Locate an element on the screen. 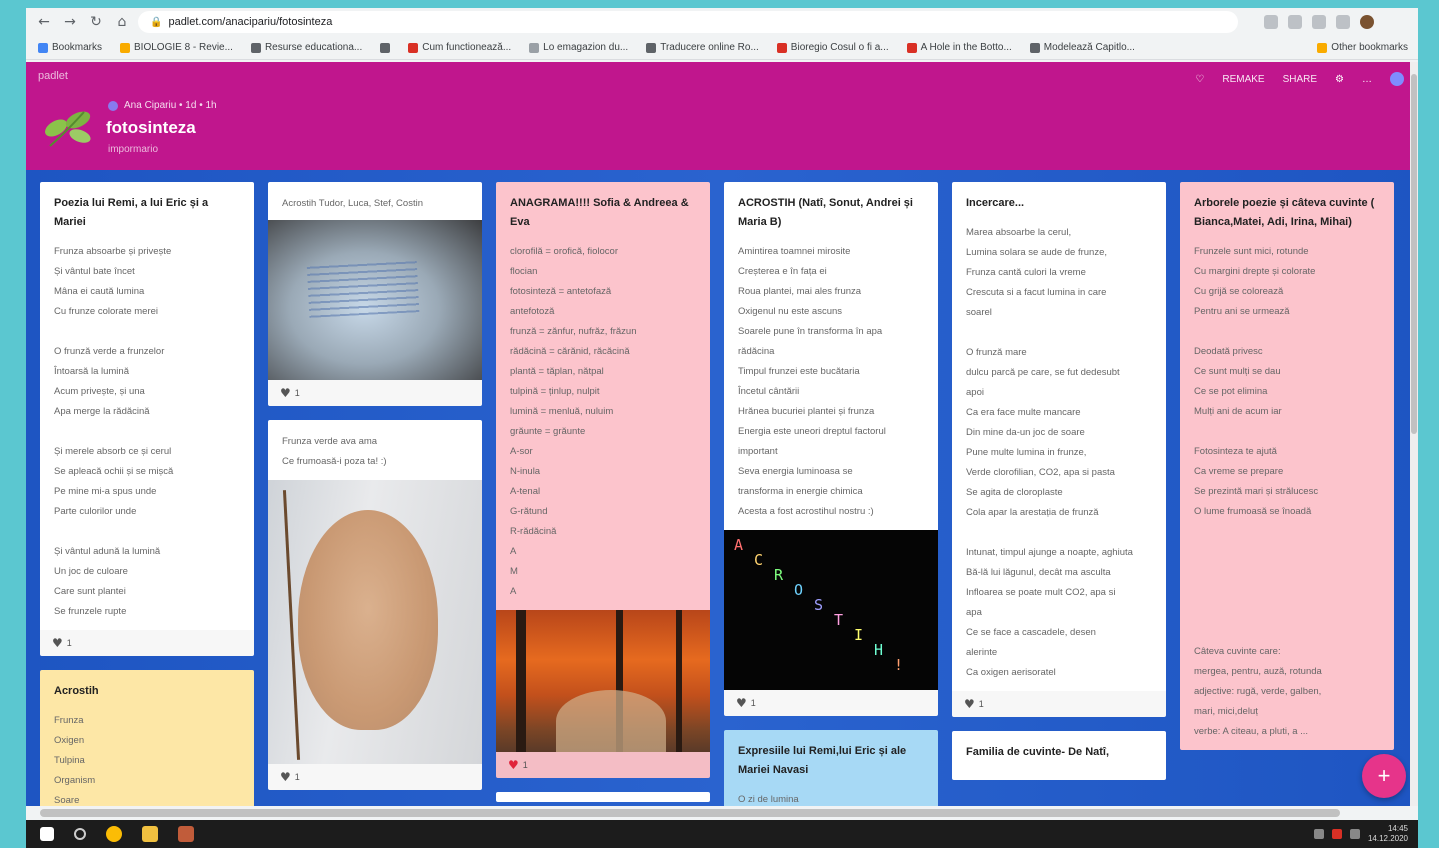 Image resolution: width=1439 pixels, height=848 pixels. post-card: Acrostih Tudor, Luca, Stef, Costin ♥ 1 is located at coordinates (375, 294).